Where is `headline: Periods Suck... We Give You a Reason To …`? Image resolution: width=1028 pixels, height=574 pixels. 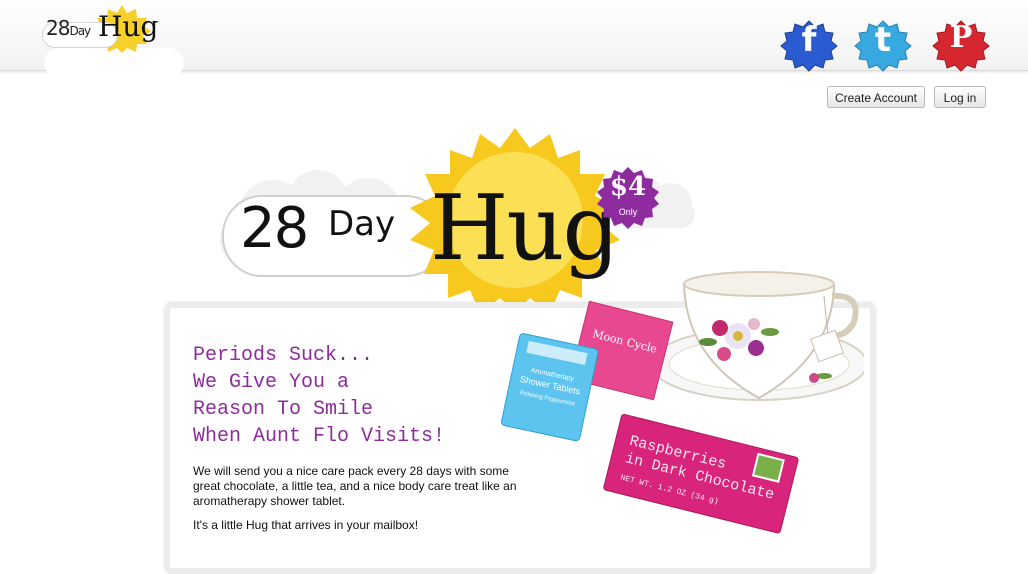
headline: Periods Suck... We Give You a Reason To … is located at coordinates (353, 396).